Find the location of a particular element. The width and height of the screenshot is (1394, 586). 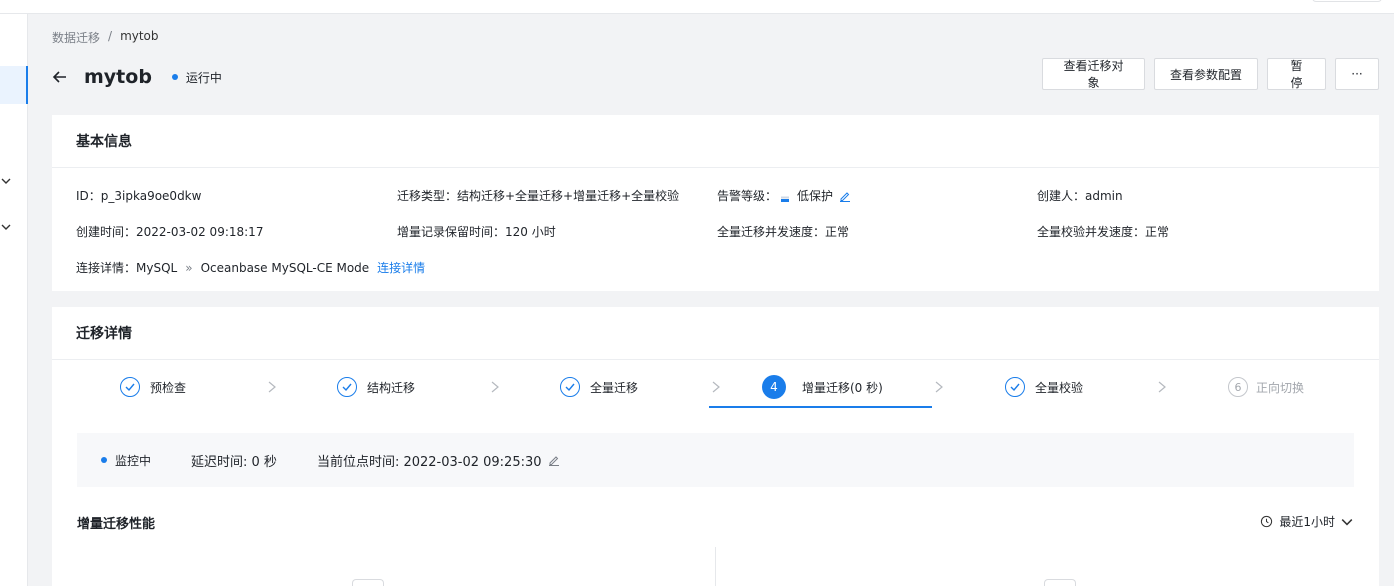

more-button: ··· is located at coordinates (1357, 74).